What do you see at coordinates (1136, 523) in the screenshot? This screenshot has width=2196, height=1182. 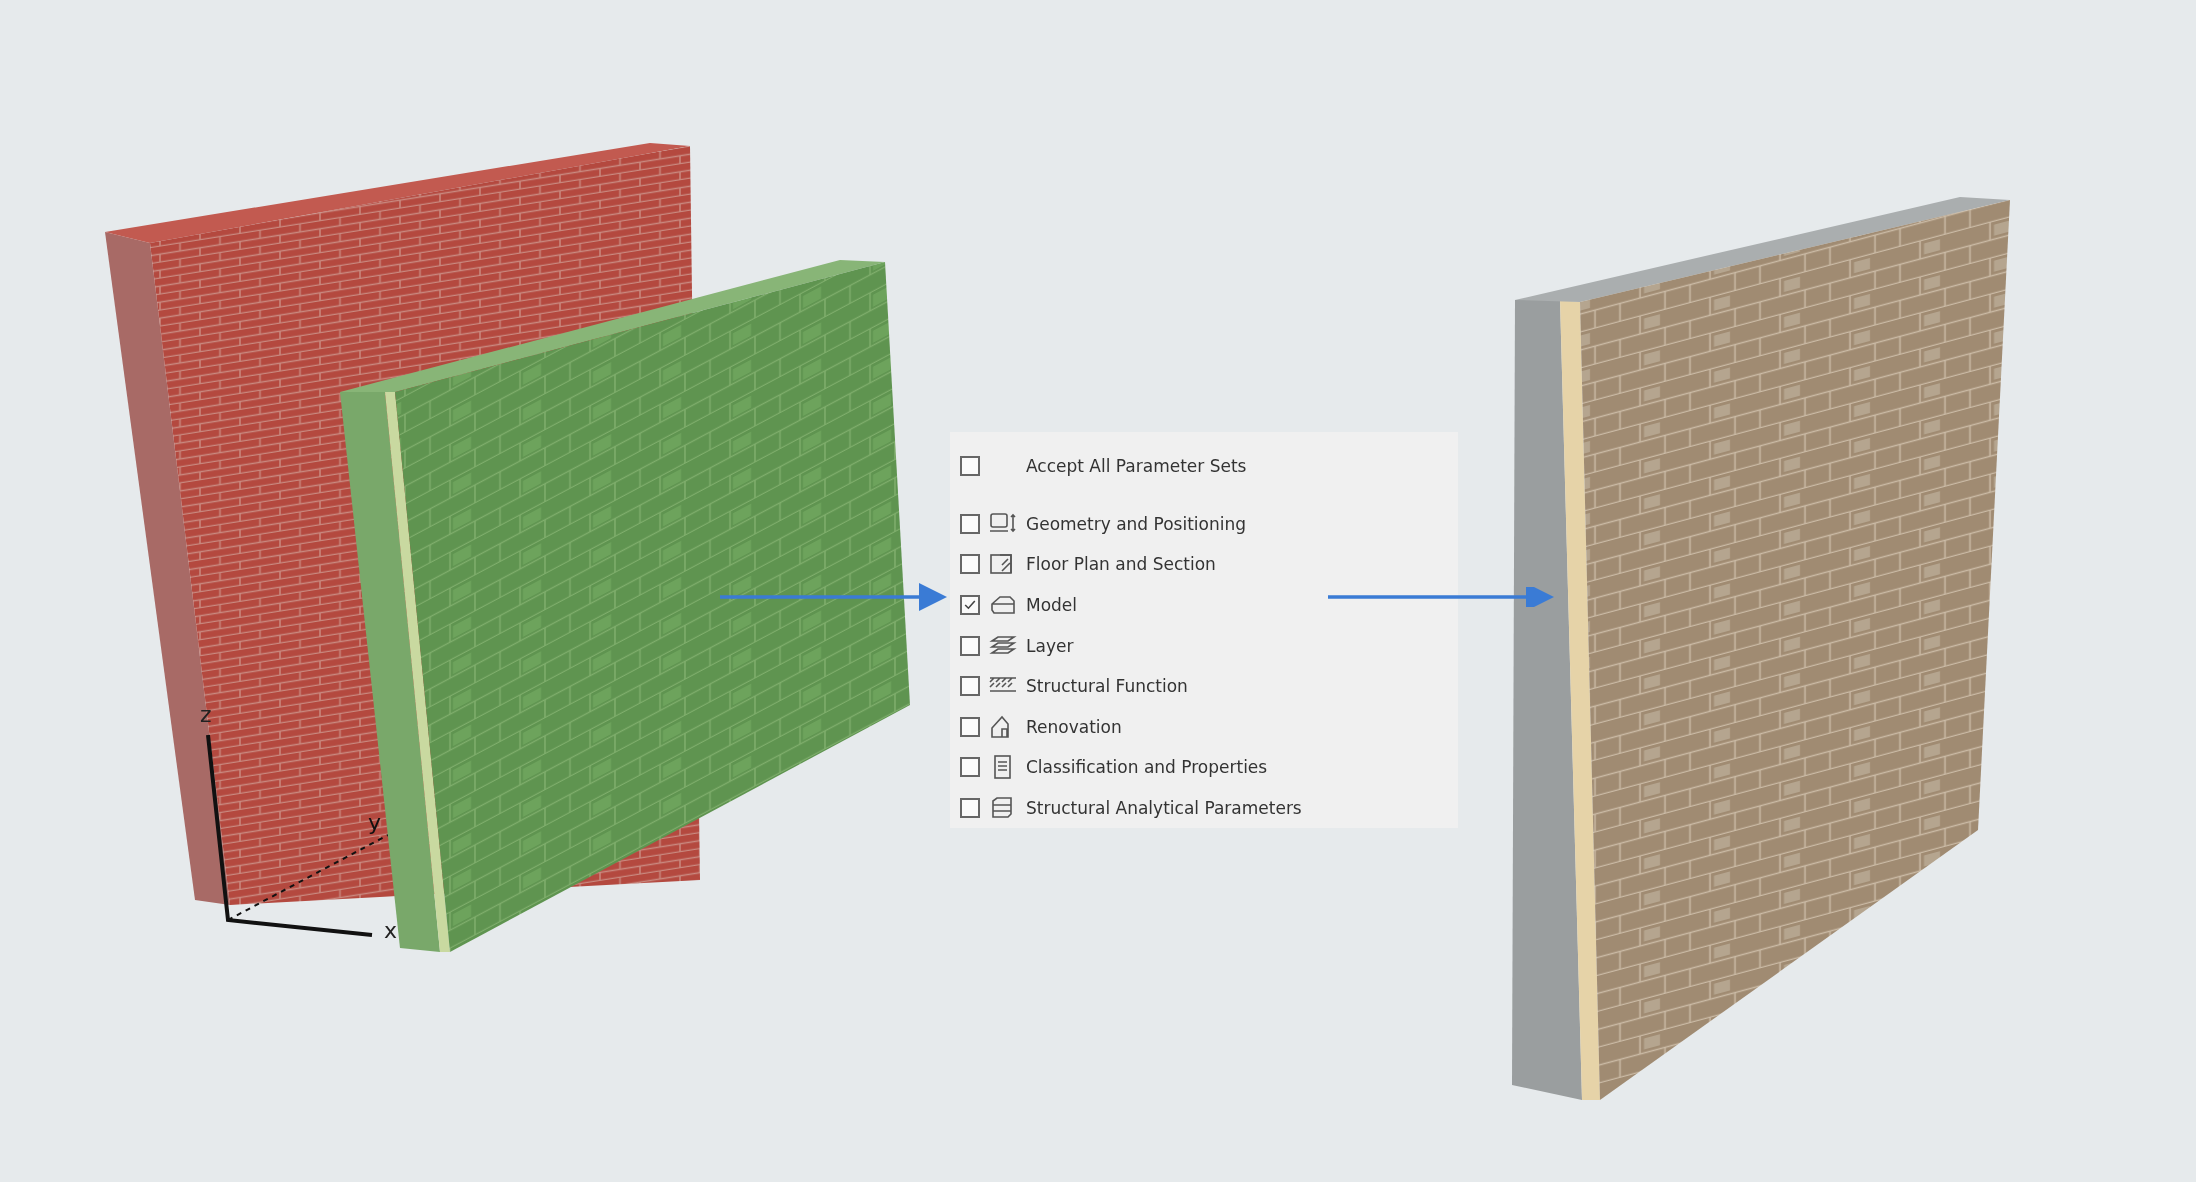 I see `option-label: Geometry and Positioning` at bounding box center [1136, 523].